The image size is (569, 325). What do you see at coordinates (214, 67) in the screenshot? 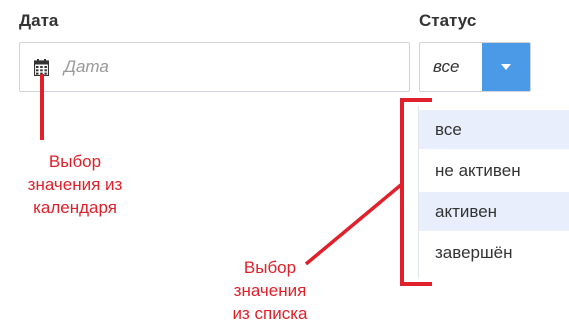
I see `date-input: Дата` at bounding box center [214, 67].